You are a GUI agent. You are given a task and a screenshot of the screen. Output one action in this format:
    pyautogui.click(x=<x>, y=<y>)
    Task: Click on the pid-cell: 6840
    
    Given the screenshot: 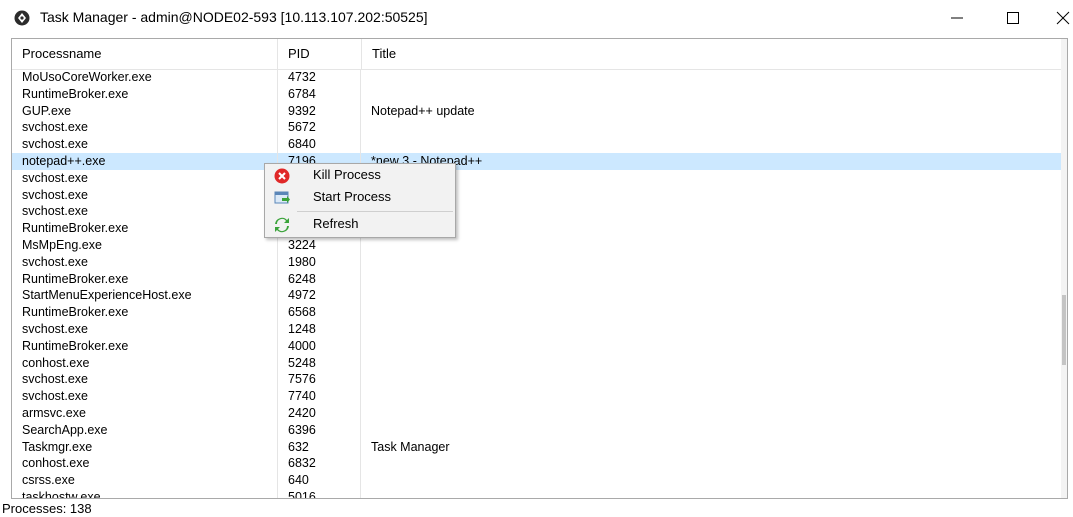 What is the action you would take?
    pyautogui.click(x=319, y=144)
    